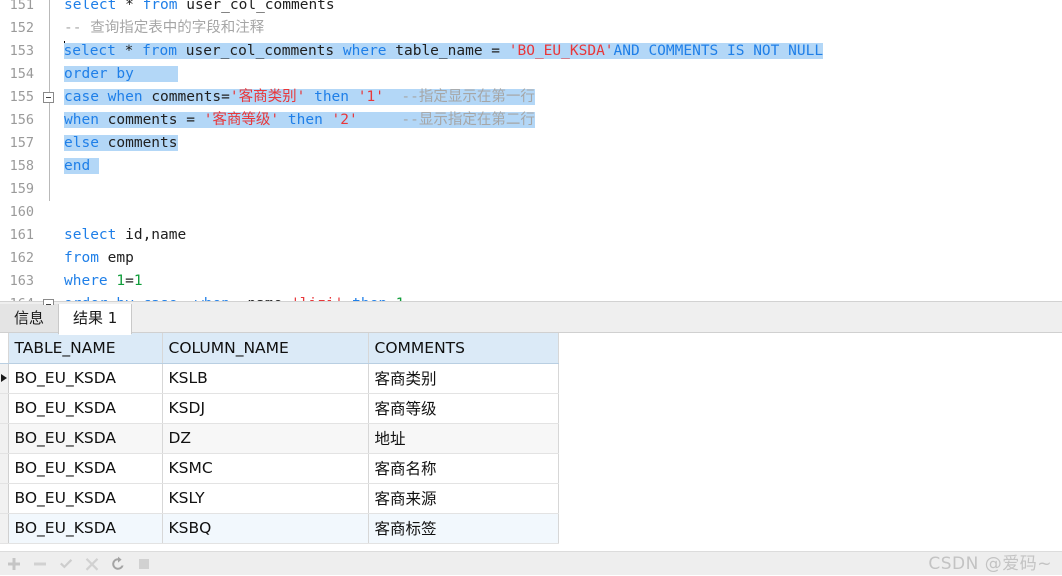  Describe the element at coordinates (95, 235) in the screenshot. I see `code-token: select` at that location.